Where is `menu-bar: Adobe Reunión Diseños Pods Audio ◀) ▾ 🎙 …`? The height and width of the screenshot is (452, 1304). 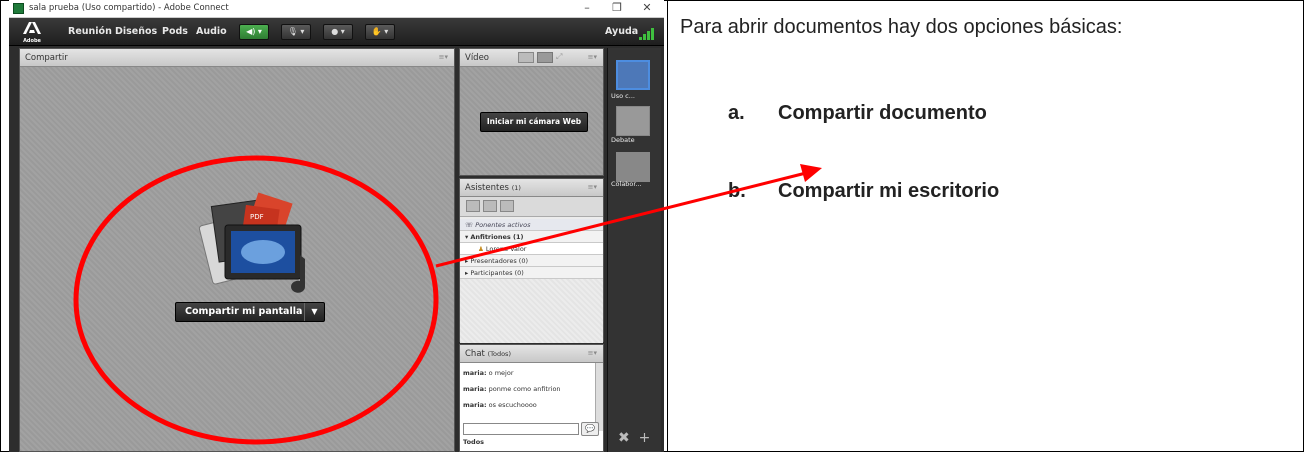 menu-bar: Adobe Reunión Diseños Pods Audio ◀) ▾ 🎙 … is located at coordinates (336, 32).